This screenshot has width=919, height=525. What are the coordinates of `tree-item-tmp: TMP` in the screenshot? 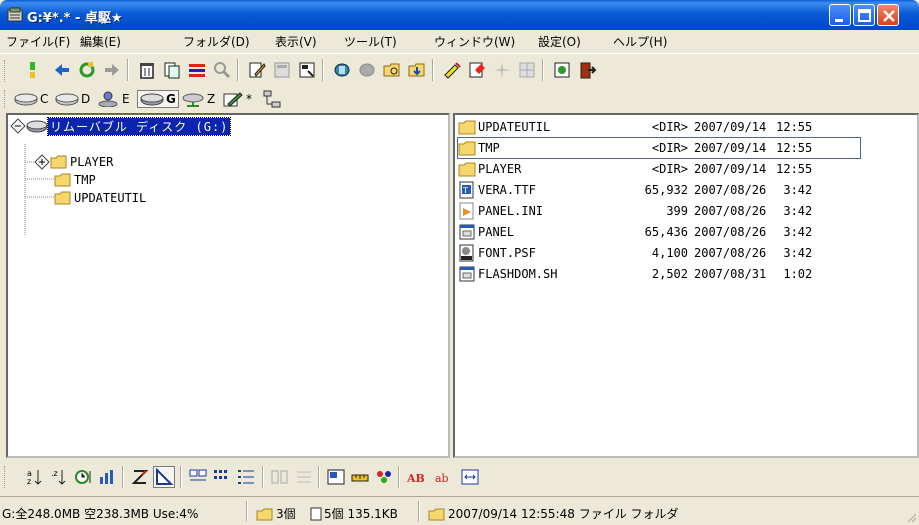 It's located at (75, 180).